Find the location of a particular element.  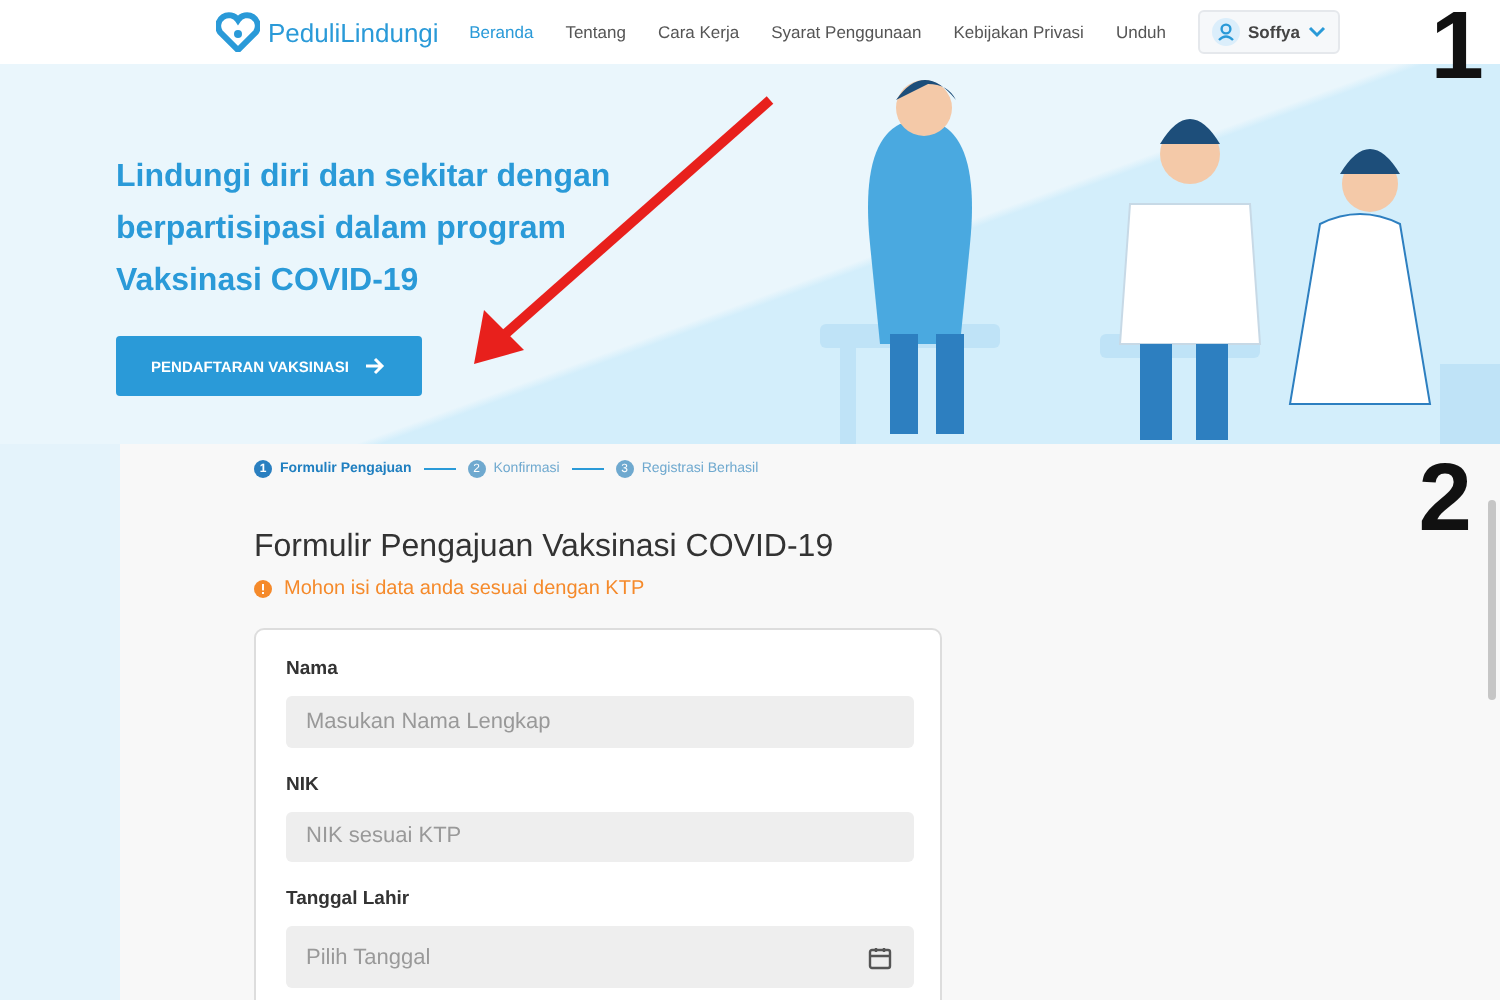

chevron-down-icon is located at coordinates (1317, 32).